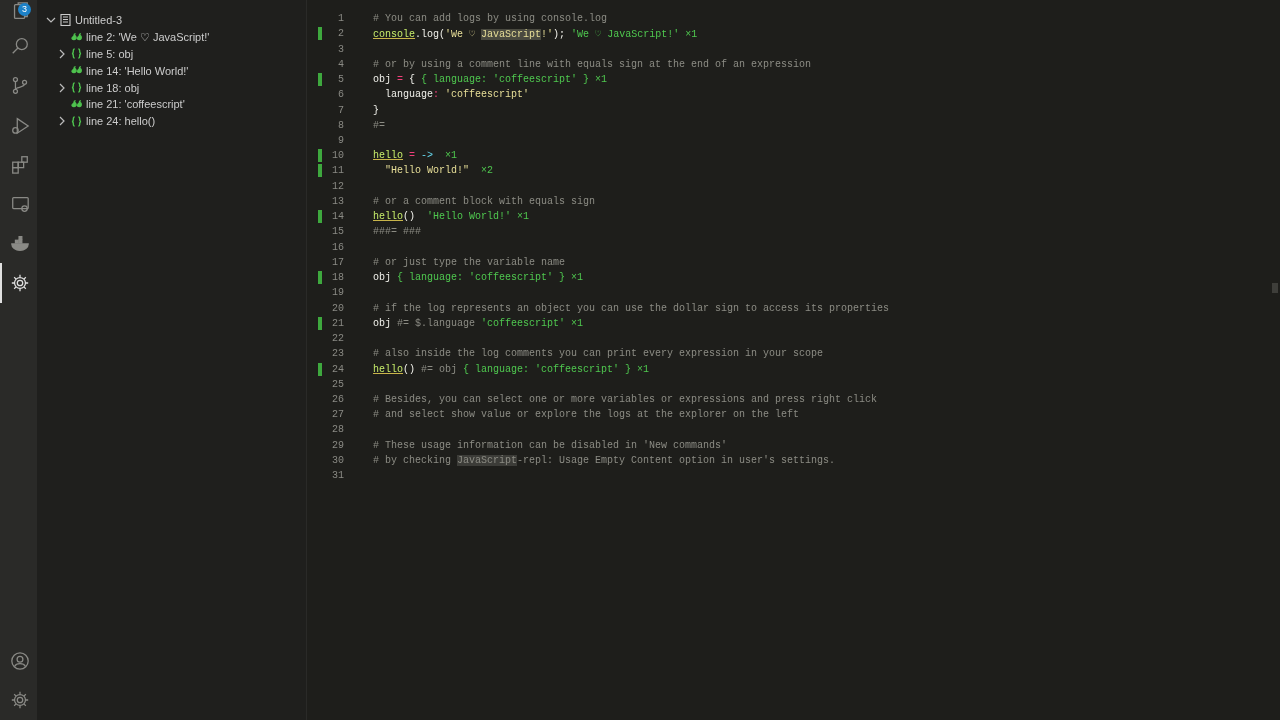  What do you see at coordinates (337, 156) in the screenshot?
I see `line-number: 10` at bounding box center [337, 156].